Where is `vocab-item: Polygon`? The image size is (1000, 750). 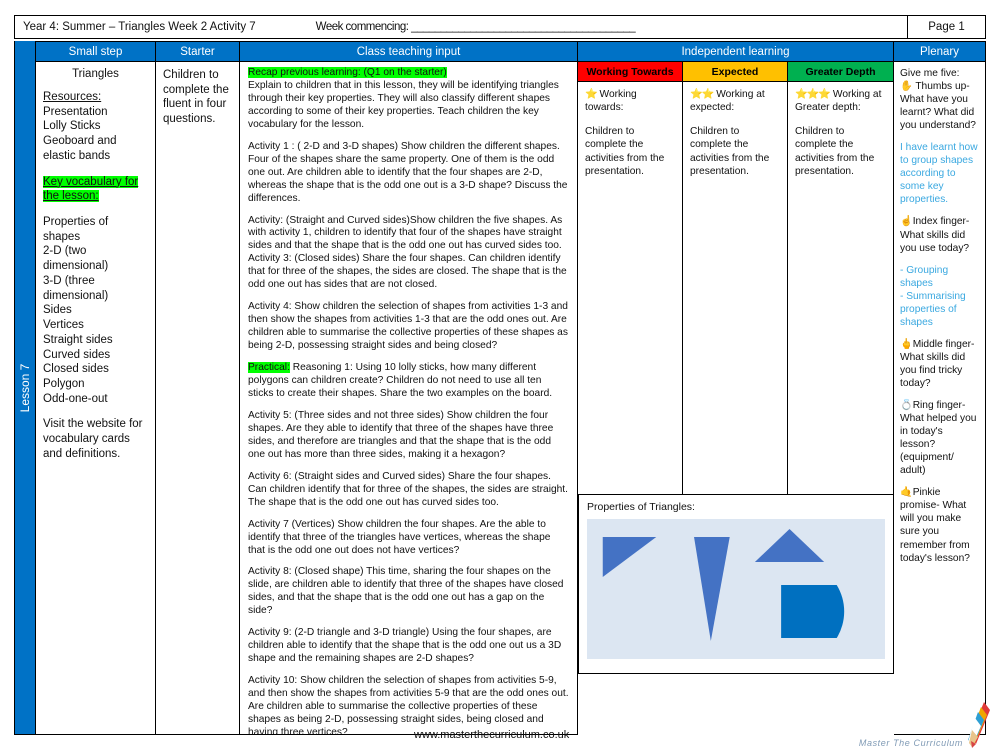
vocab-item: Polygon is located at coordinates (64, 383).